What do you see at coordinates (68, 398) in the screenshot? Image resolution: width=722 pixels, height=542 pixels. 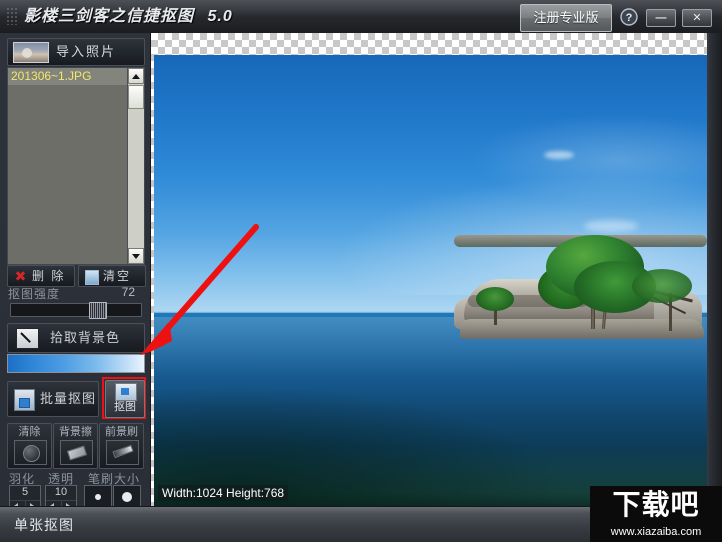 I see `batch-cutout-label: 批量抠图` at bounding box center [68, 398].